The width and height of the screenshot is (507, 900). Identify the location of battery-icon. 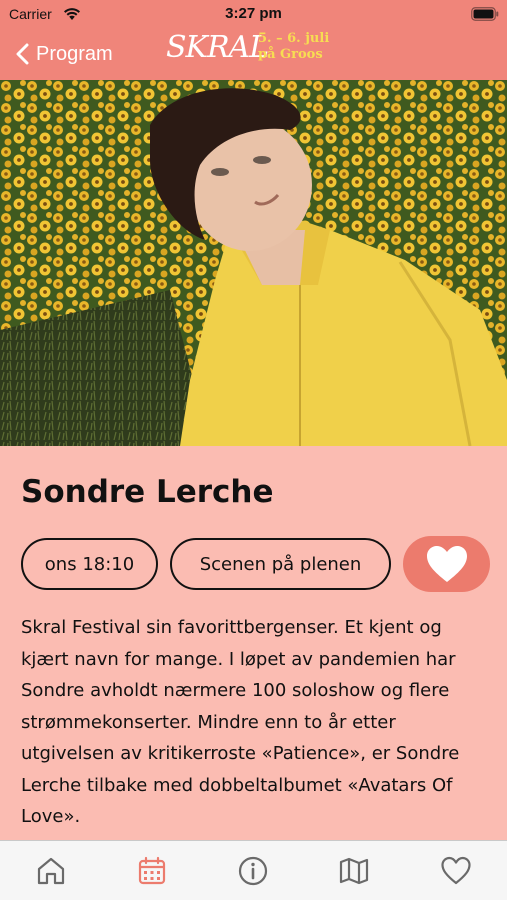
(485, 14).